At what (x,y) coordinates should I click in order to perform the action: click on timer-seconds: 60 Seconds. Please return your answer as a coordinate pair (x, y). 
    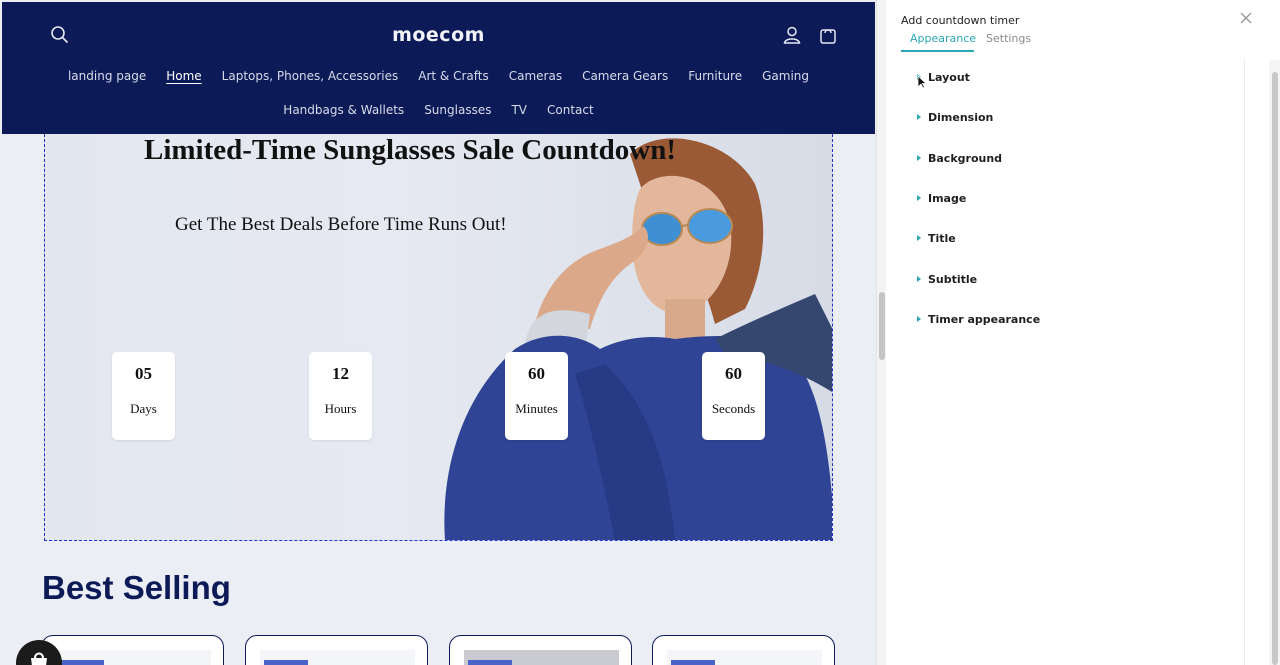
    Looking at the image, I should click on (733, 396).